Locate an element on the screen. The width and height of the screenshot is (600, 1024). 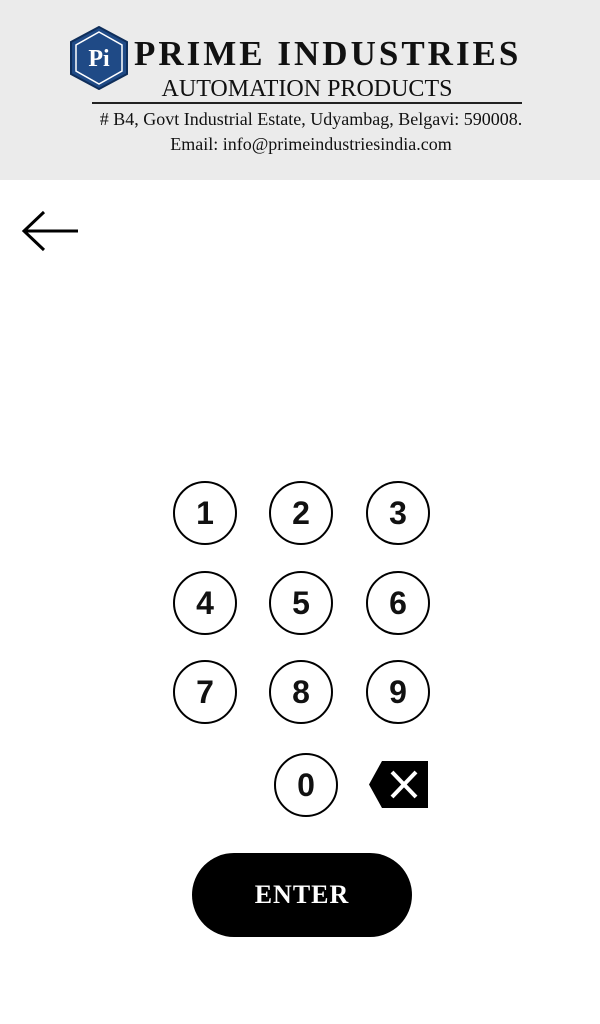
key-0: 0 is located at coordinates (306, 785).